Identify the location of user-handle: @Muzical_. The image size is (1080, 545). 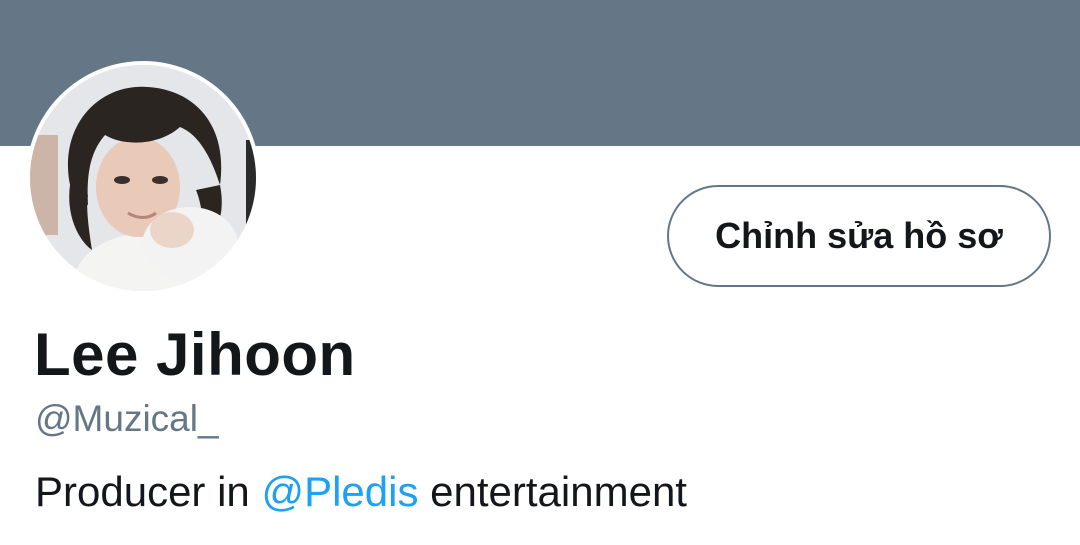
(127, 418).